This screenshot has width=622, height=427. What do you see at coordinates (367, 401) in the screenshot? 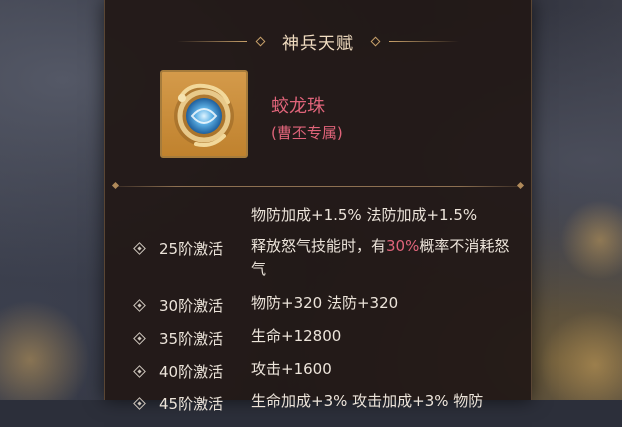
I see `tier-description: 生命加成+3% 攻击加成+3% 物防` at bounding box center [367, 401].